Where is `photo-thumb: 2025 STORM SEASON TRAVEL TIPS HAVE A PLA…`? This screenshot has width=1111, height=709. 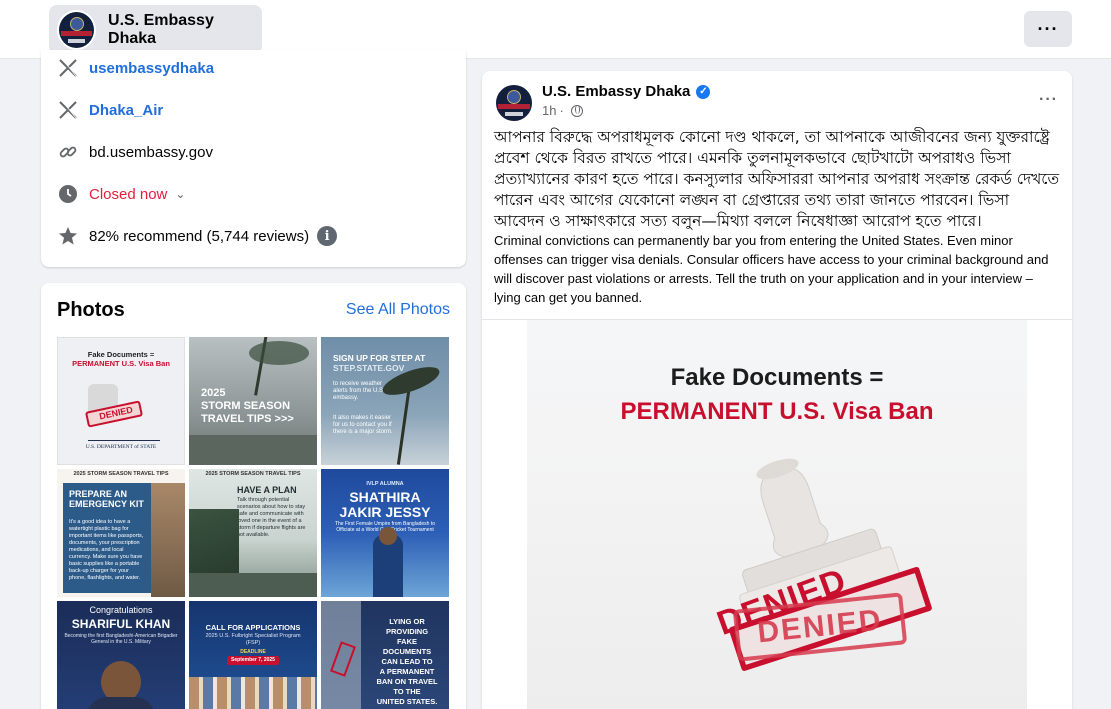
photo-thumb: 2025 STORM SEASON TRAVEL TIPS HAVE A PLA… is located at coordinates (253, 533).